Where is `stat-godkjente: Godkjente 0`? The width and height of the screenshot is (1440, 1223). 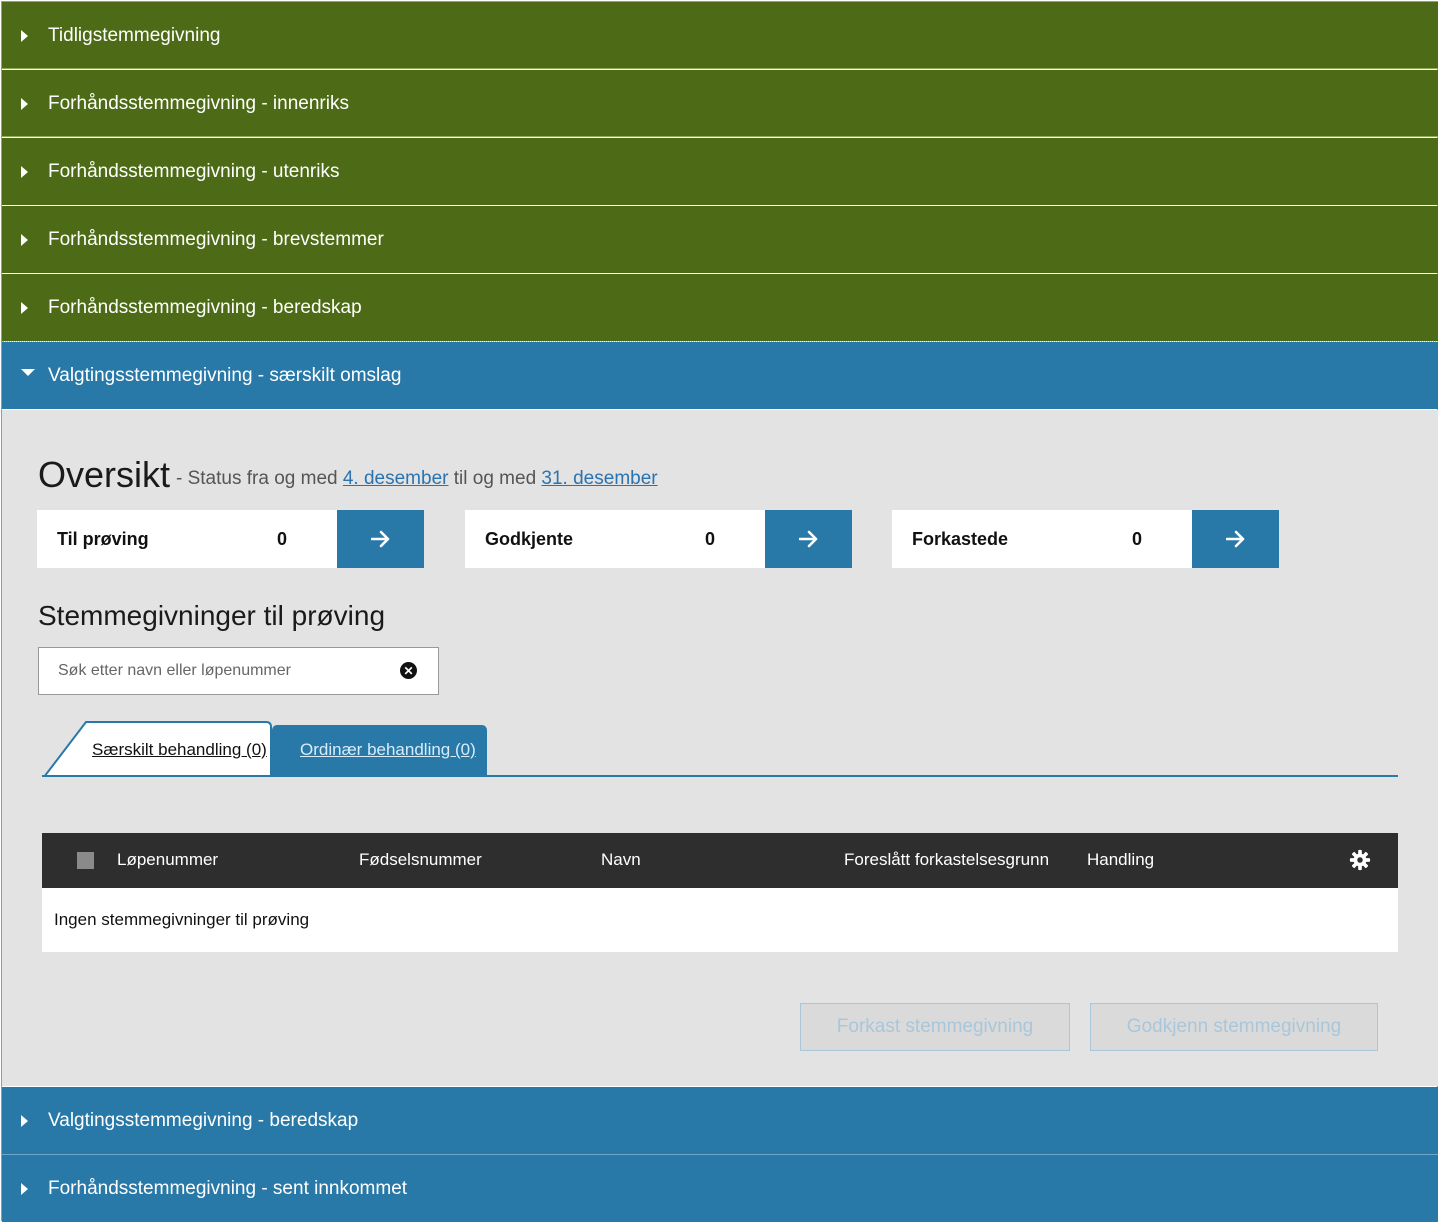
stat-godkjente: Godkjente 0 is located at coordinates (658, 539).